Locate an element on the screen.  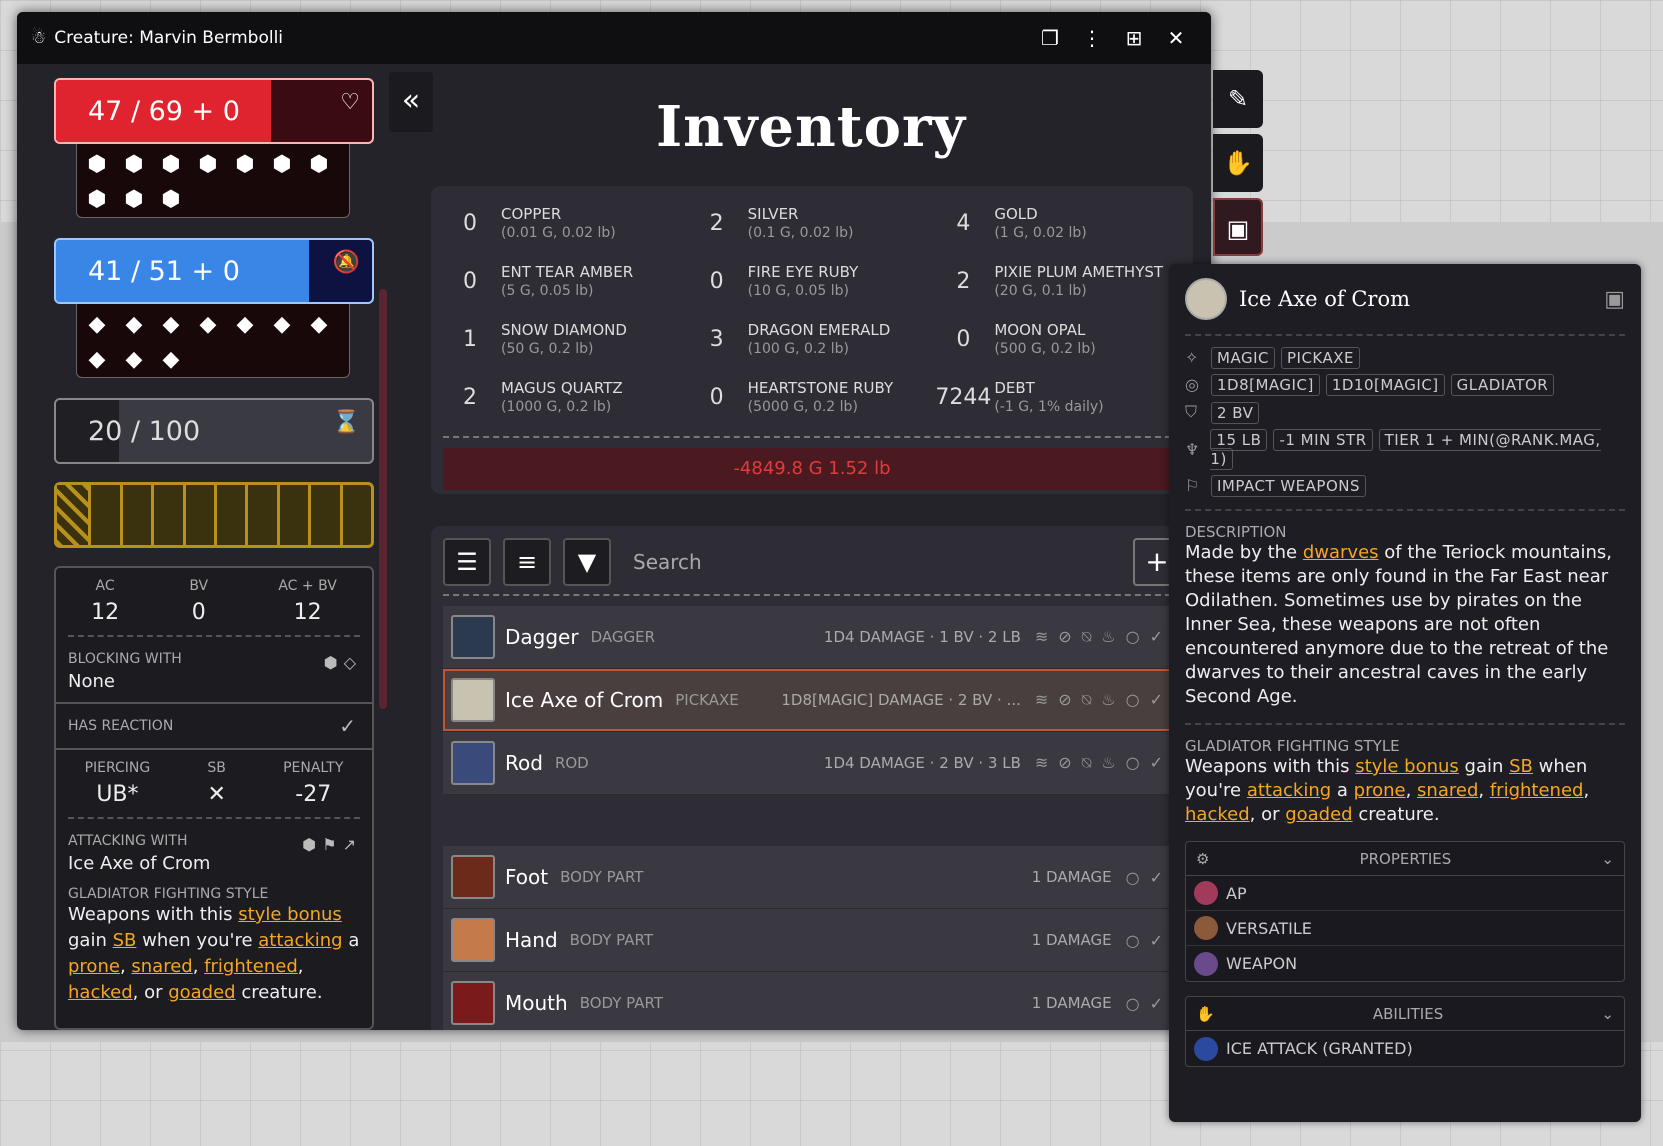
tab-resources: ✋ is located at coordinates (1238, 163).